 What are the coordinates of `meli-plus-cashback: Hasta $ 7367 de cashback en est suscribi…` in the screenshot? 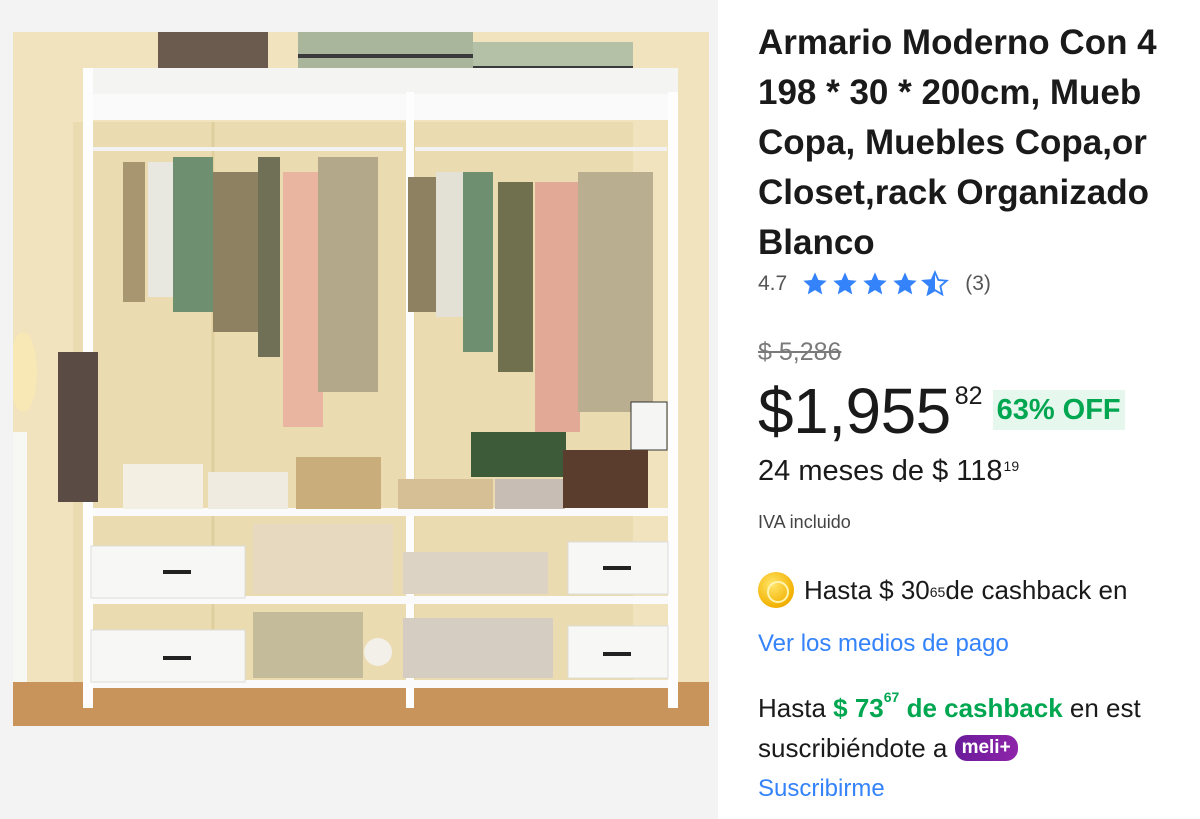 It's located at (949, 728).